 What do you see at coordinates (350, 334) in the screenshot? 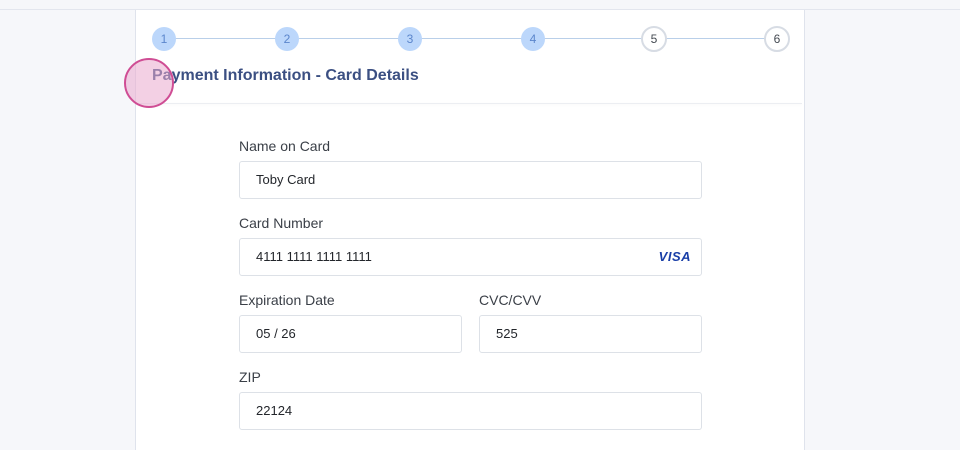
I see `expiration-date-input: 05 / 26` at bounding box center [350, 334].